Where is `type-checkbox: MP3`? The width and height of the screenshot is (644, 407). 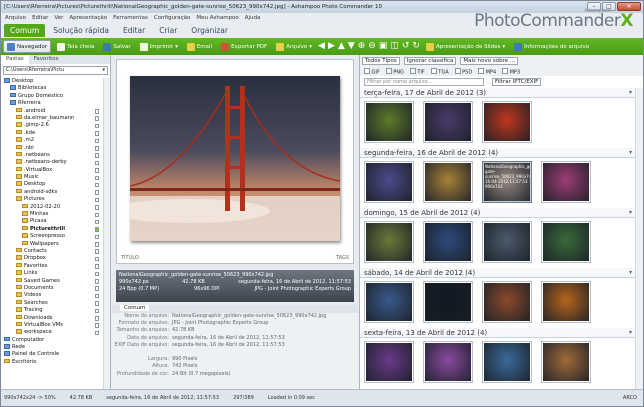 type-checkbox: MP3 is located at coordinates (511, 71).